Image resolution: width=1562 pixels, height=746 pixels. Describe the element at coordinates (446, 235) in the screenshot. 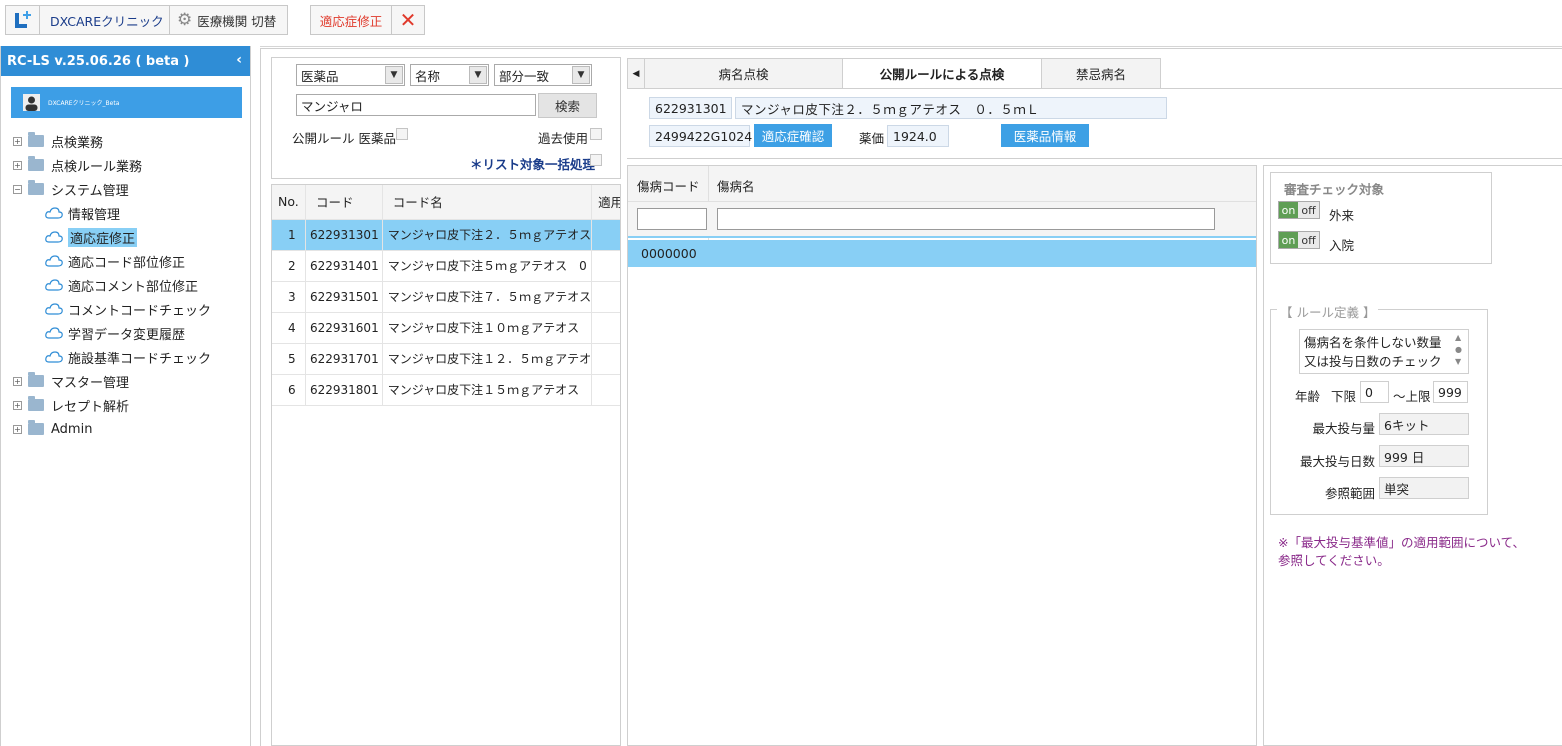

I see `table-row: 1 622931301 マンジャロ皮下注２．５ｍｇアテオス` at that location.